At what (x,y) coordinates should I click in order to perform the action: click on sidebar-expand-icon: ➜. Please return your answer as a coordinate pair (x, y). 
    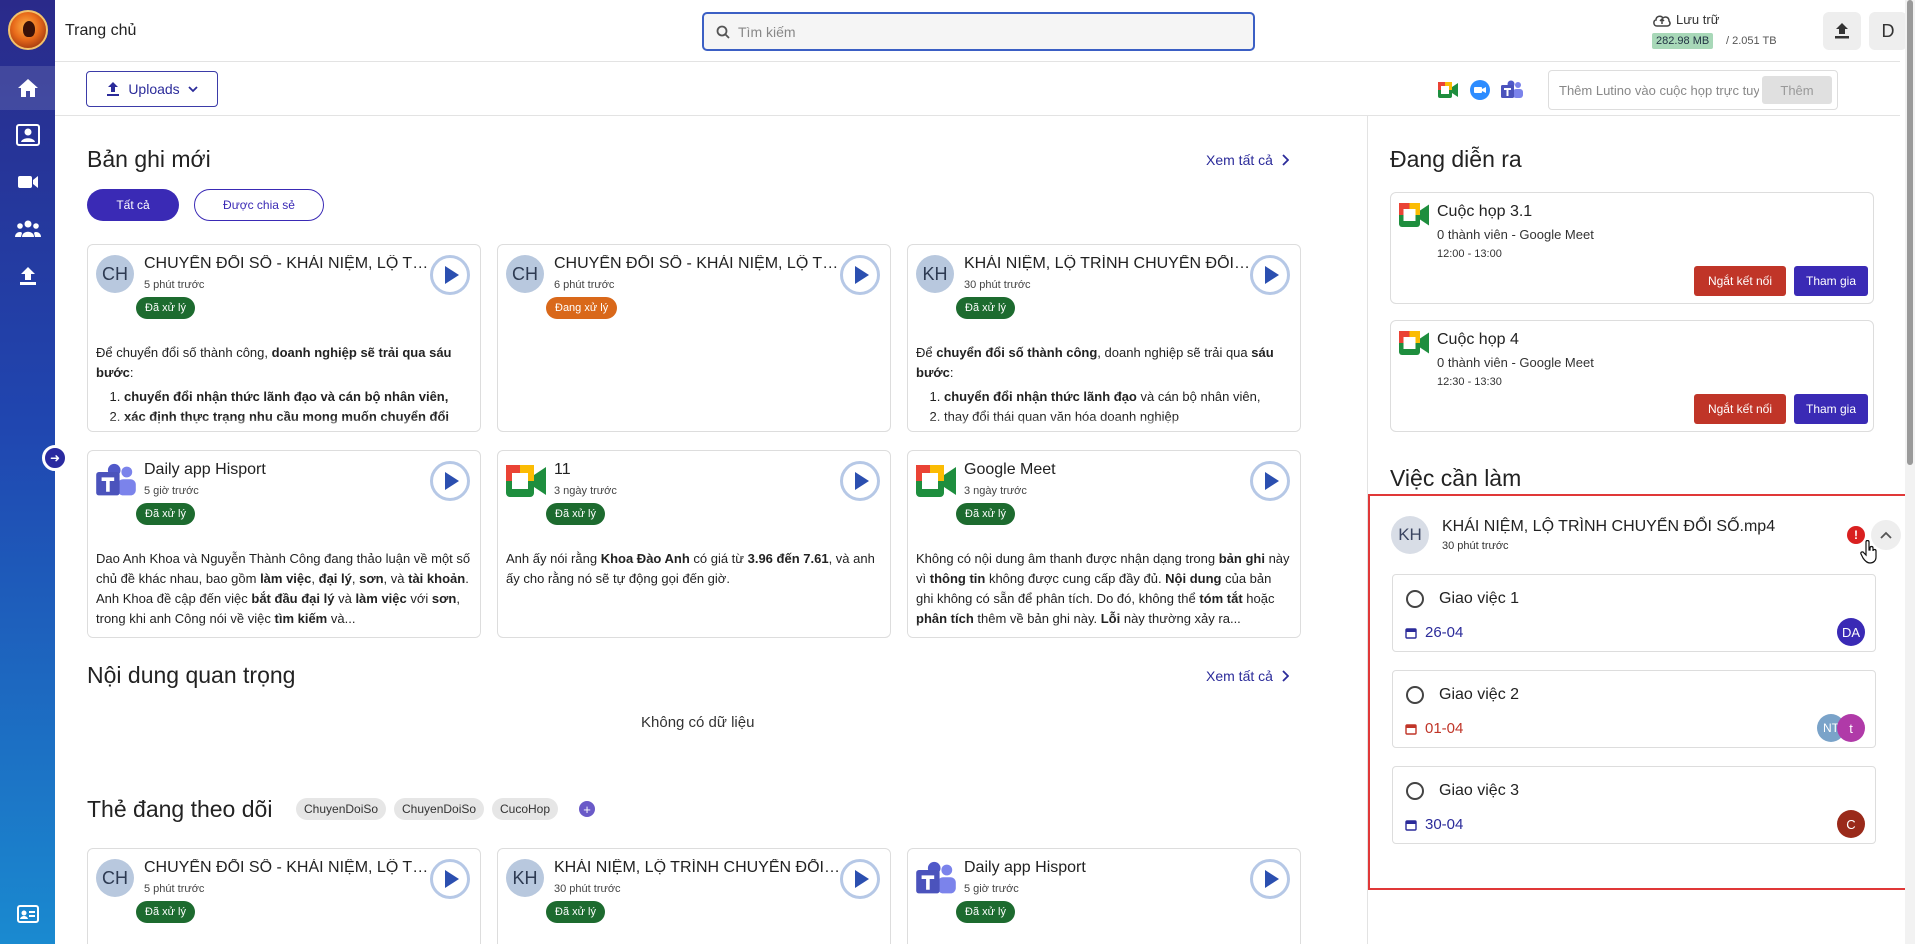
    Looking at the image, I should click on (55, 458).